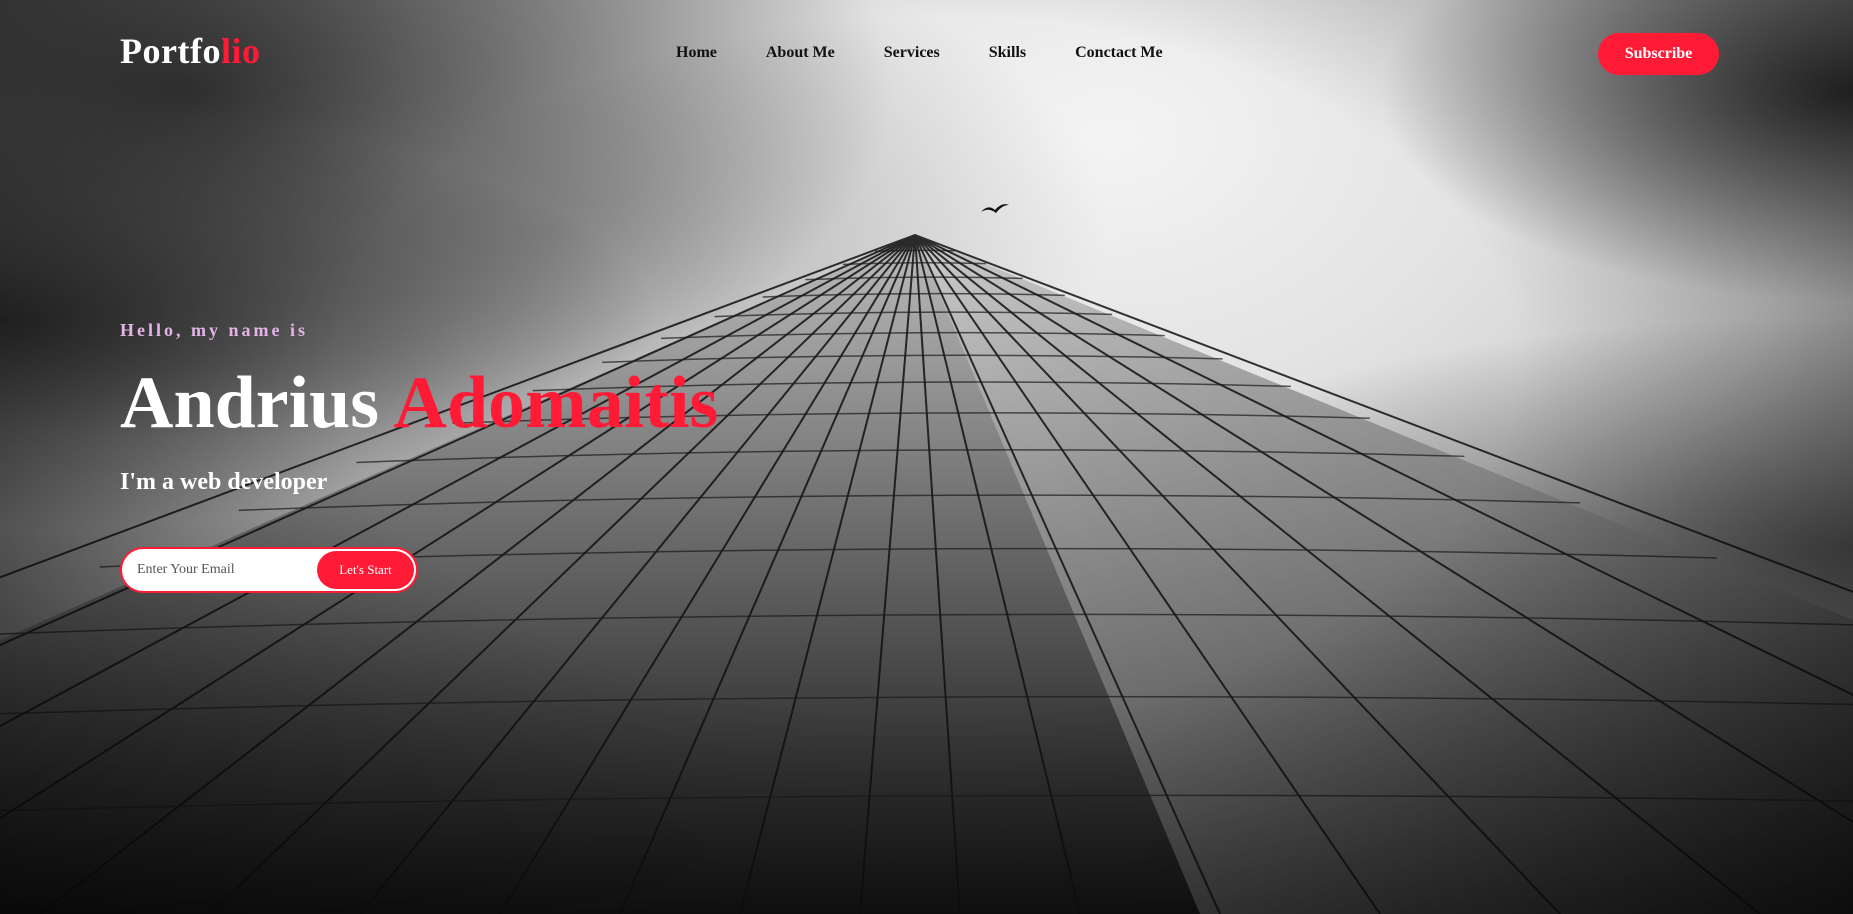 The image size is (1853, 914). Describe the element at coordinates (995, 208) in the screenshot. I see `bird-icon` at that location.